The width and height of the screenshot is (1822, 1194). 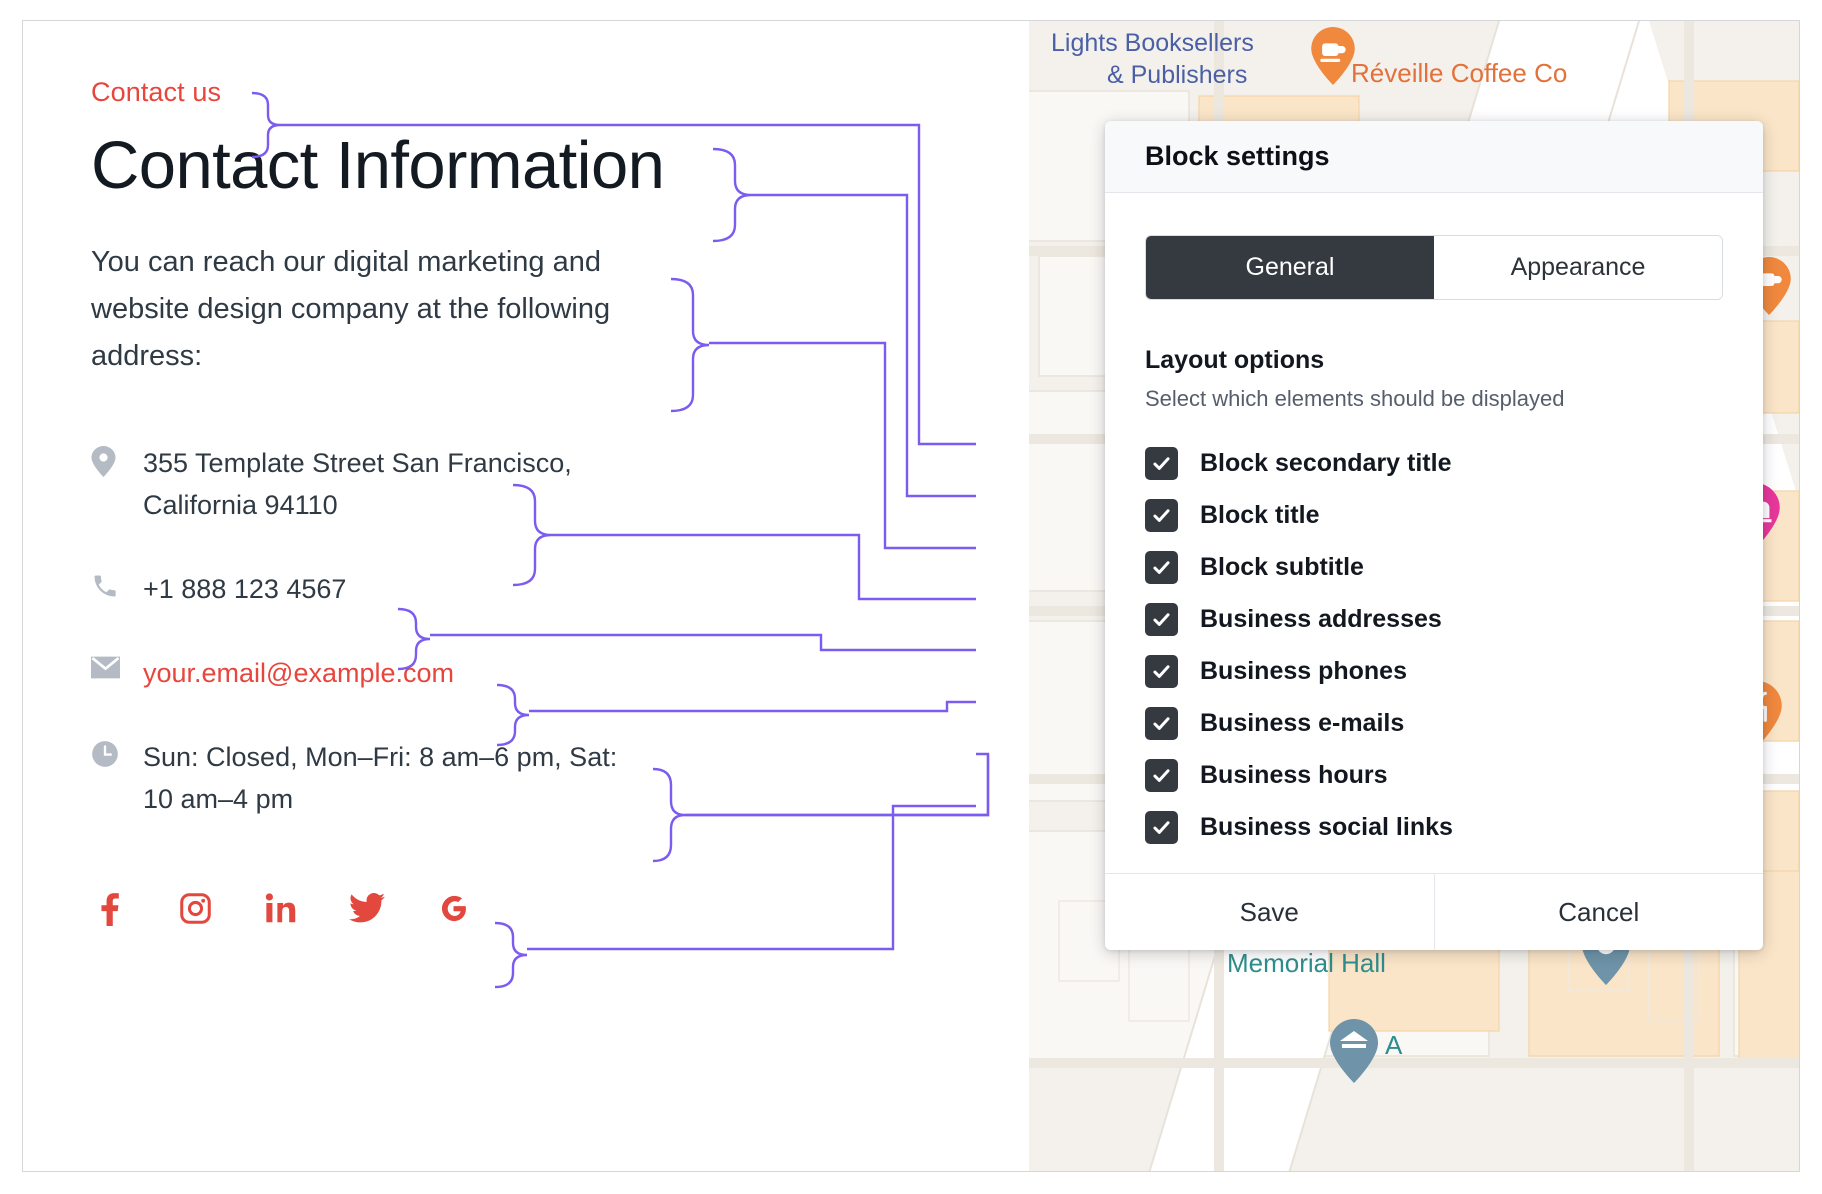 What do you see at coordinates (1434, 567) in the screenshot?
I see `option-row: Block subtitle` at bounding box center [1434, 567].